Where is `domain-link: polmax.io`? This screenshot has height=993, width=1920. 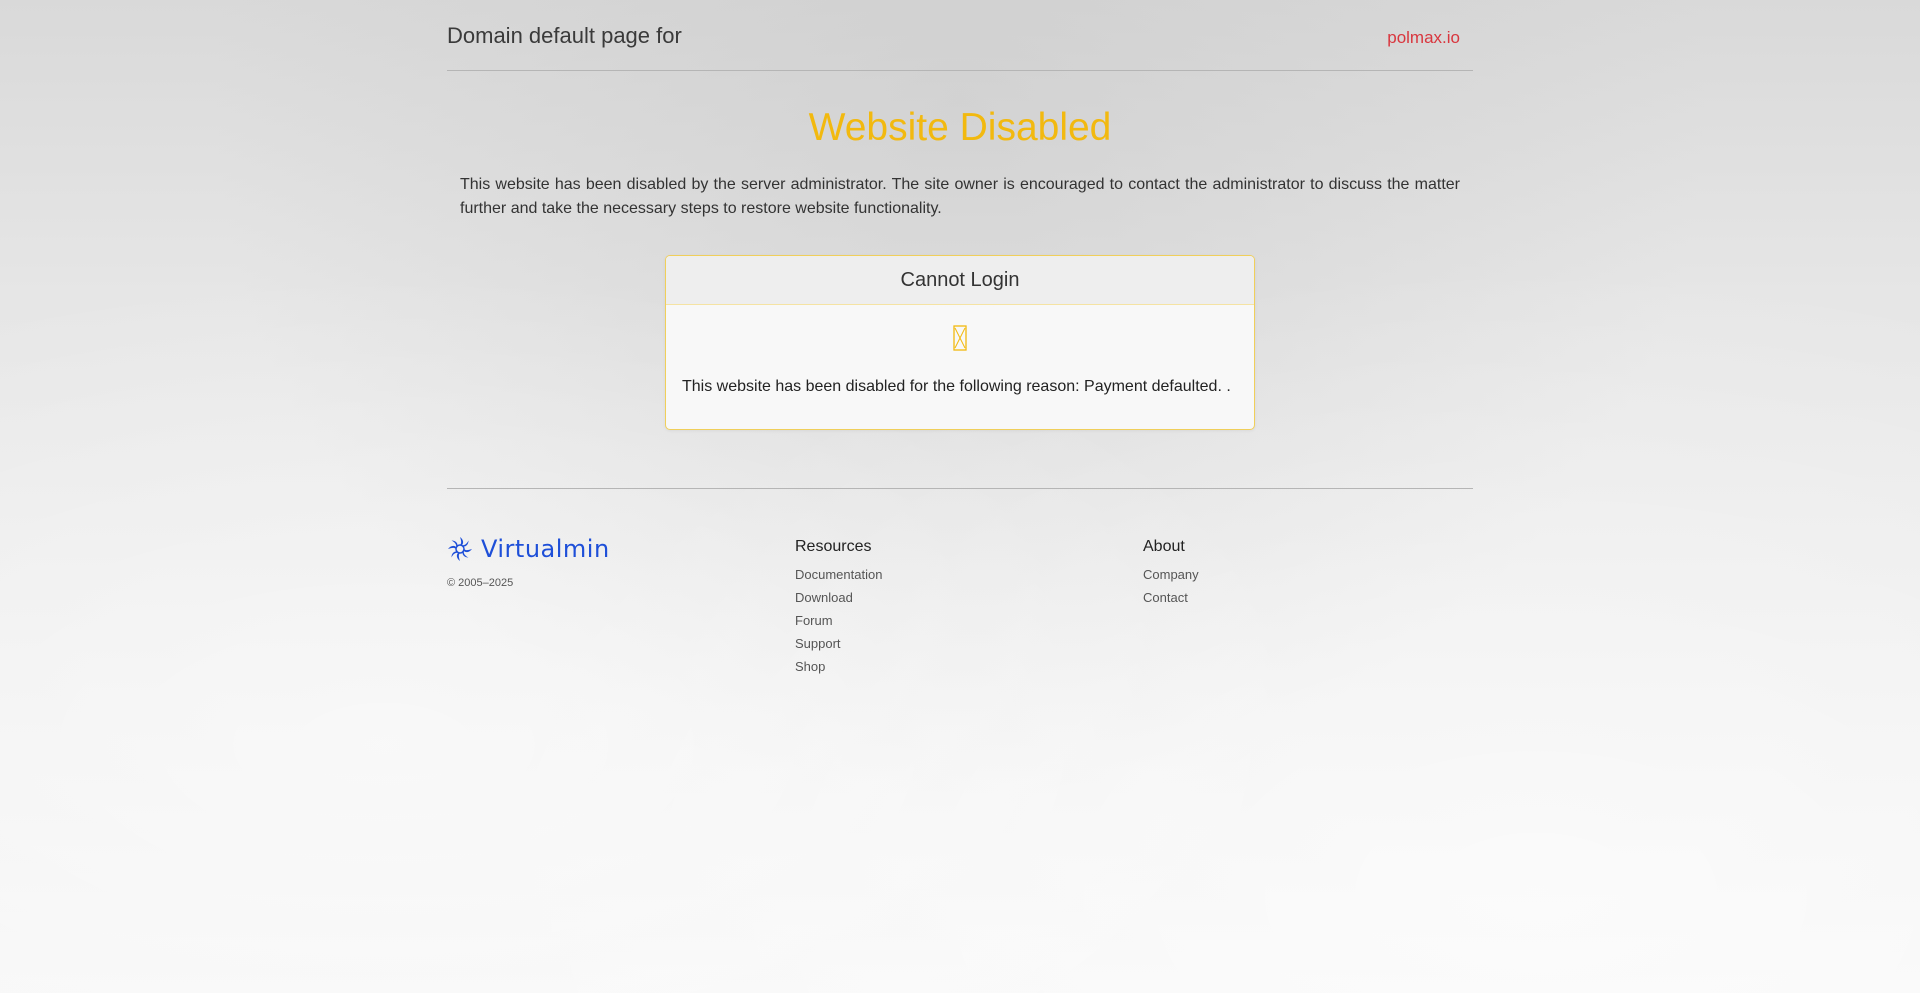
domain-link: polmax.io is located at coordinates (1423, 38).